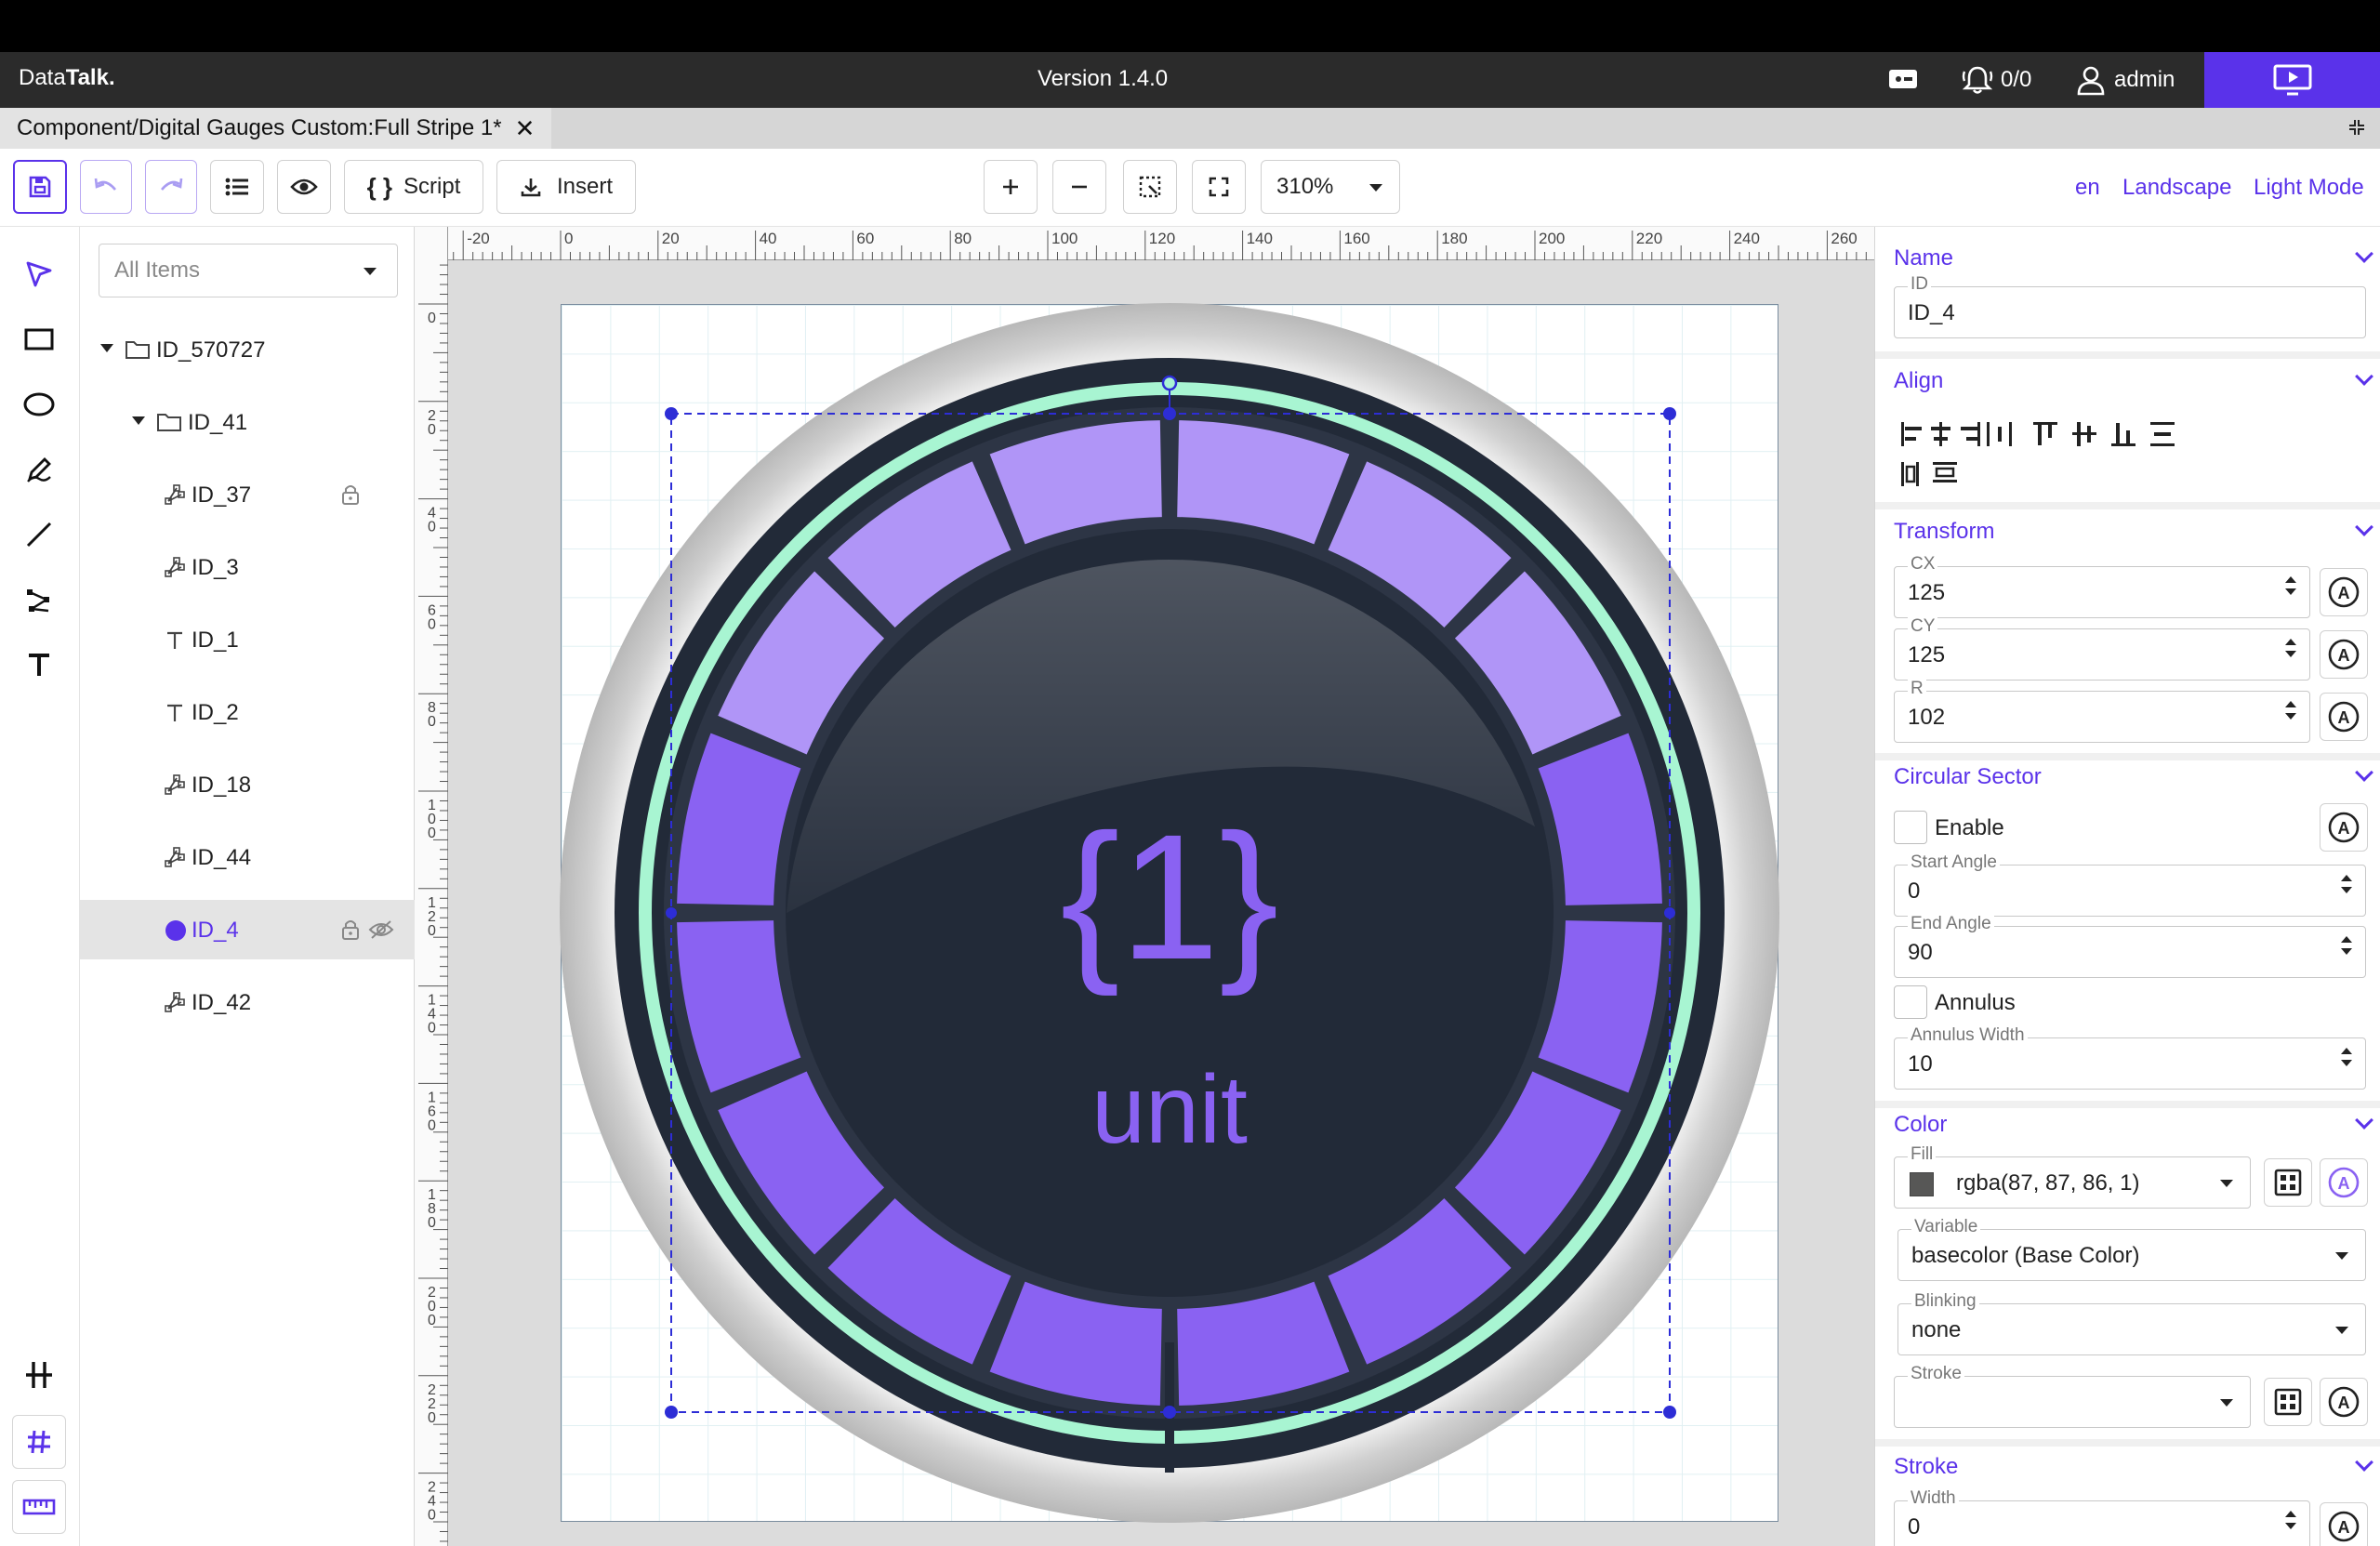  Describe the element at coordinates (2344, 717) in the screenshot. I see `r-auto-button: A` at that location.